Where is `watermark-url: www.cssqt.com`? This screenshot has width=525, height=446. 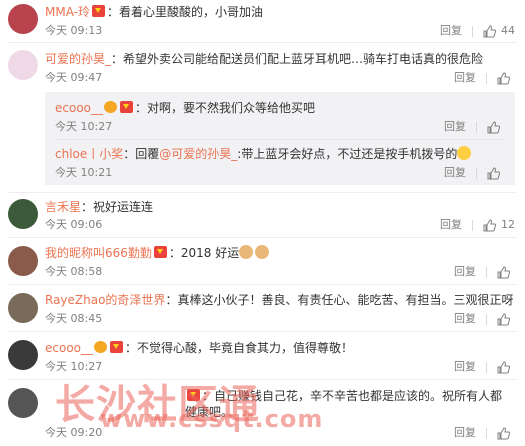
watermark-url: www.cssqt.com is located at coordinates (212, 419).